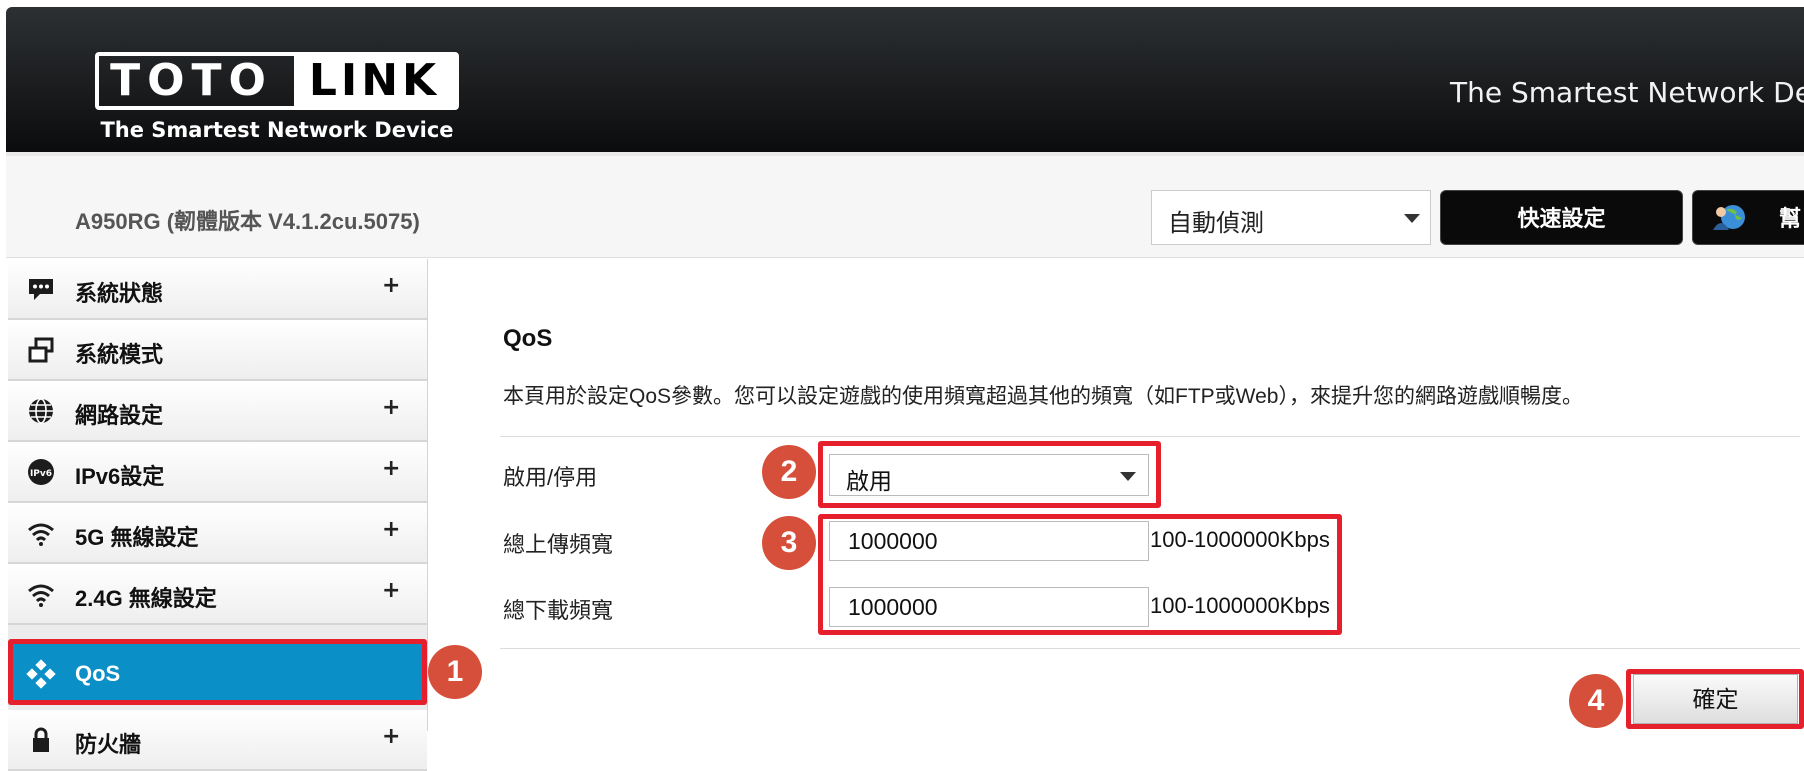 Image resolution: width=1804 pixels, height=771 pixels. What do you see at coordinates (108, 744) in the screenshot?
I see `sidebar-item-label: 防火牆` at bounding box center [108, 744].